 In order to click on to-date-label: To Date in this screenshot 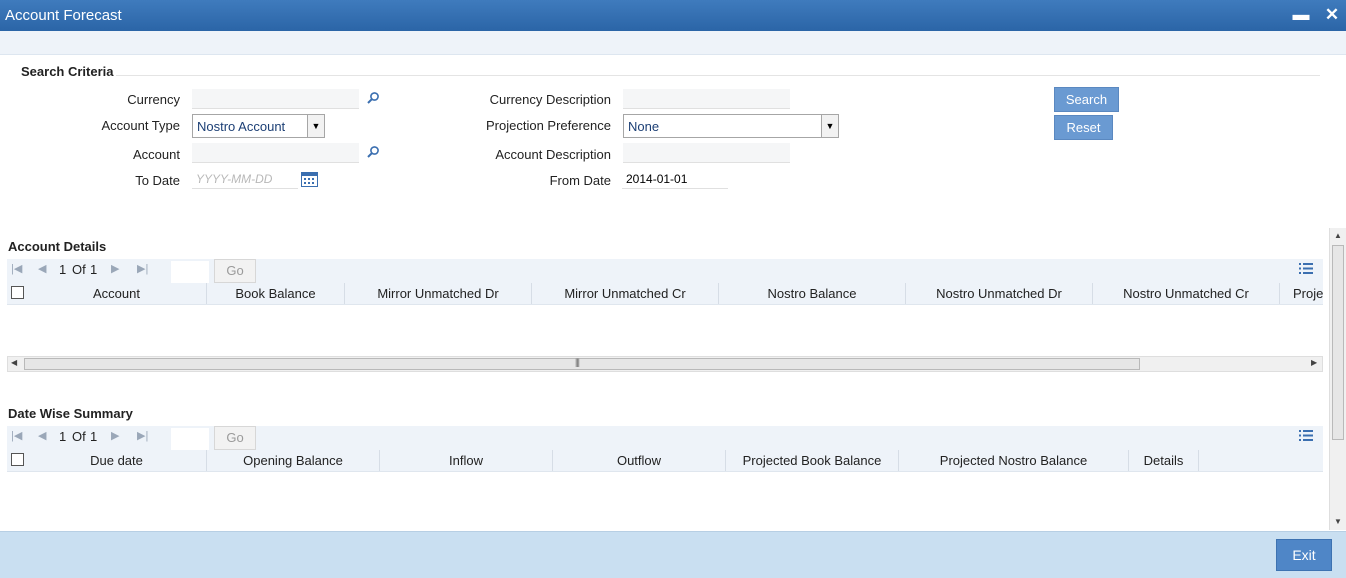, I will do `click(157, 180)`.